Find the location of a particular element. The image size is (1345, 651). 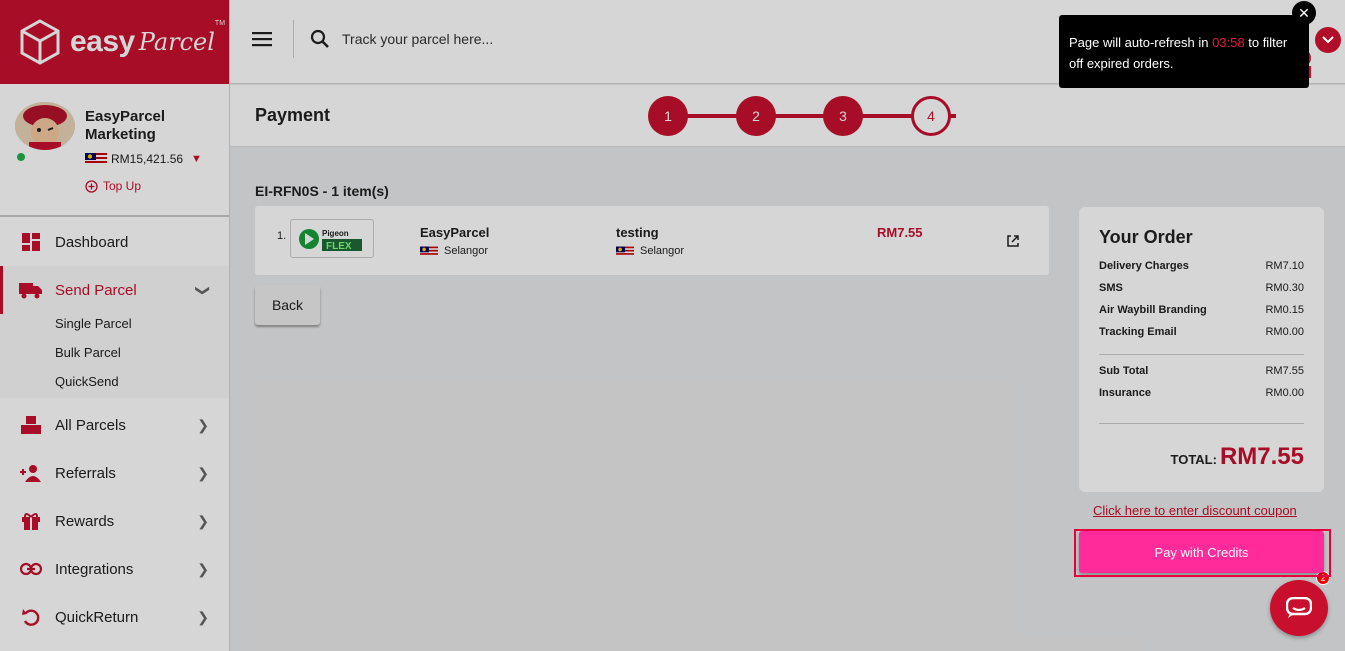

account-dropdown-chevron-icon is located at coordinates (1328, 40).